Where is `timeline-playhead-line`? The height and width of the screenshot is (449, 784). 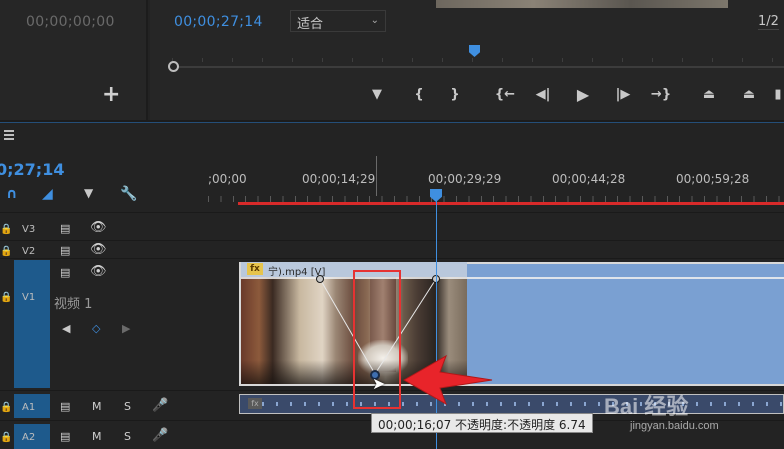 timeline-playhead-line is located at coordinates (436, 323).